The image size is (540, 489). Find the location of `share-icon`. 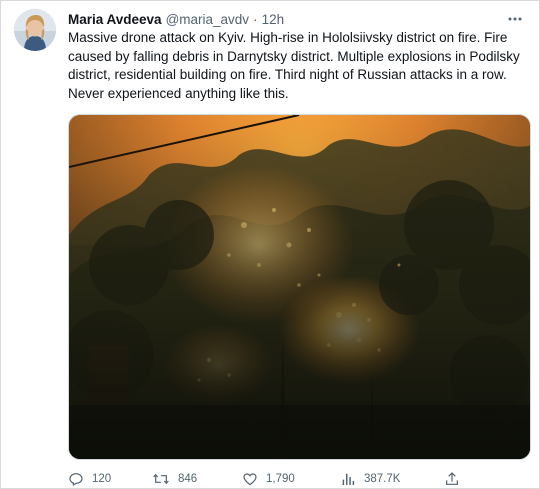

share-icon is located at coordinates (452, 478).